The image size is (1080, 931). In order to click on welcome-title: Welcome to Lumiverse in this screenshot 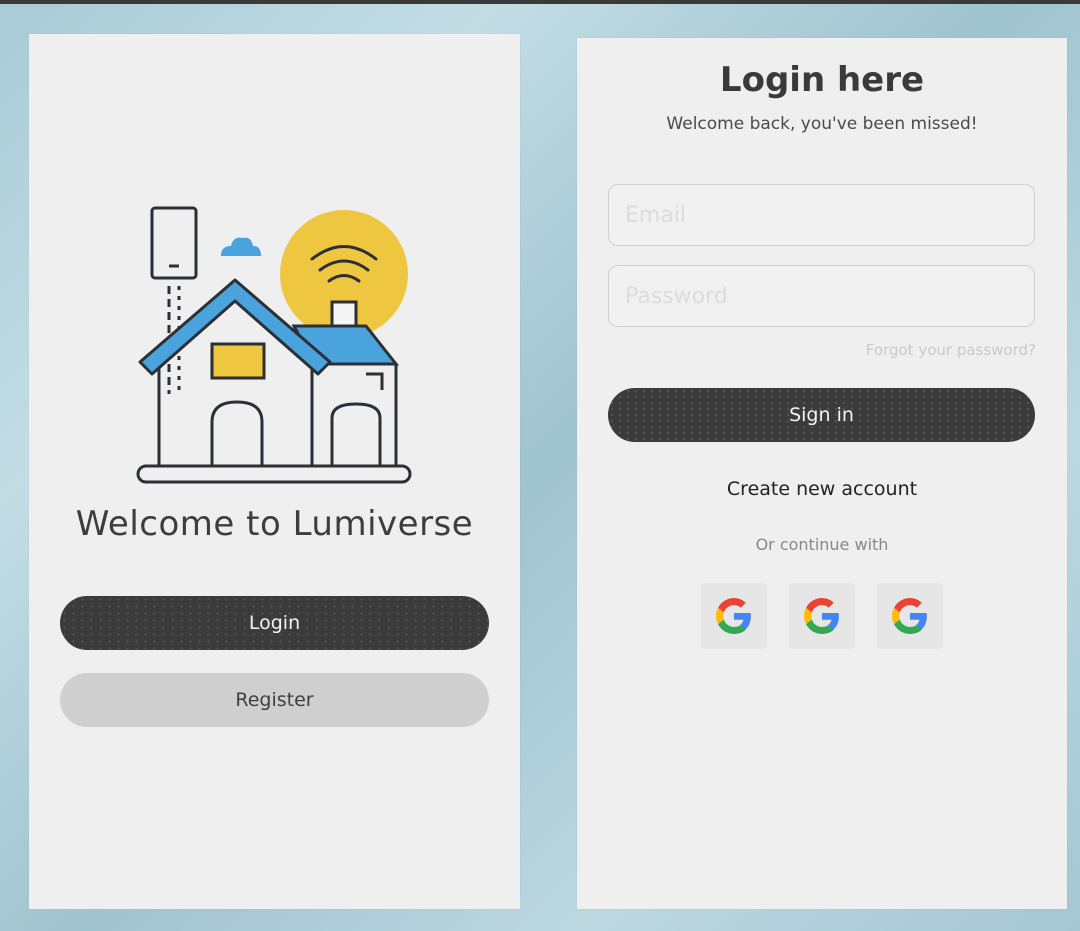, I will do `click(274, 524)`.